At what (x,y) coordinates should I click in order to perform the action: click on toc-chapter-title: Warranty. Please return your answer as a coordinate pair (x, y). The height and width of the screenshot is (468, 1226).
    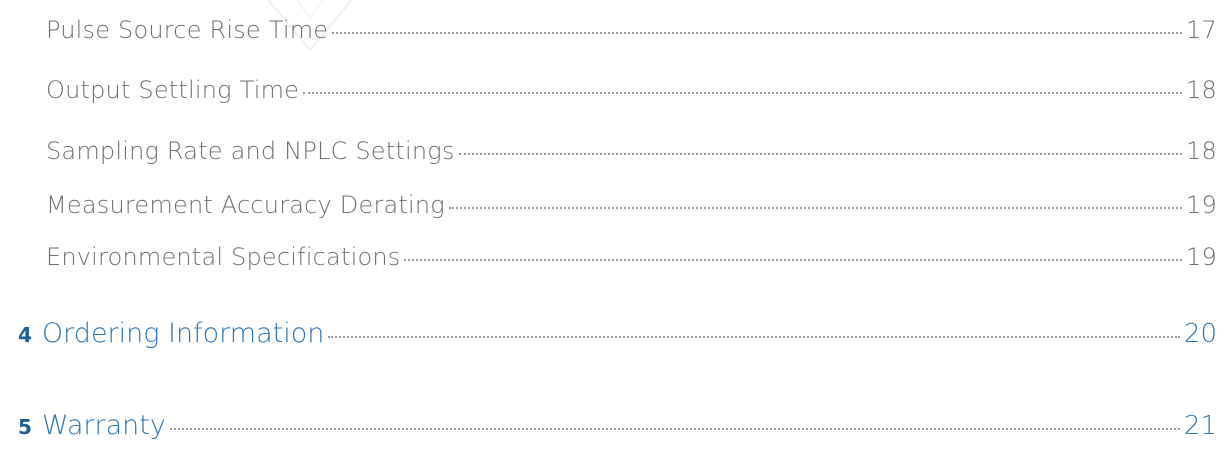
    Looking at the image, I should click on (103, 425).